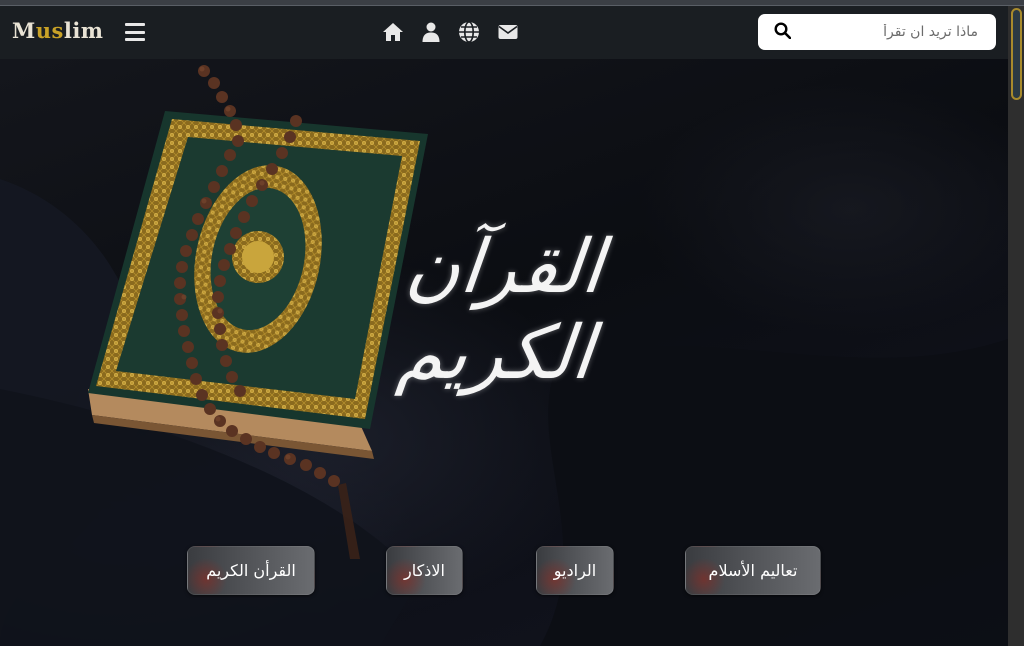 The height and width of the screenshot is (646, 1024). I want to click on card-quran: القرأن الكريم, so click(251, 570).